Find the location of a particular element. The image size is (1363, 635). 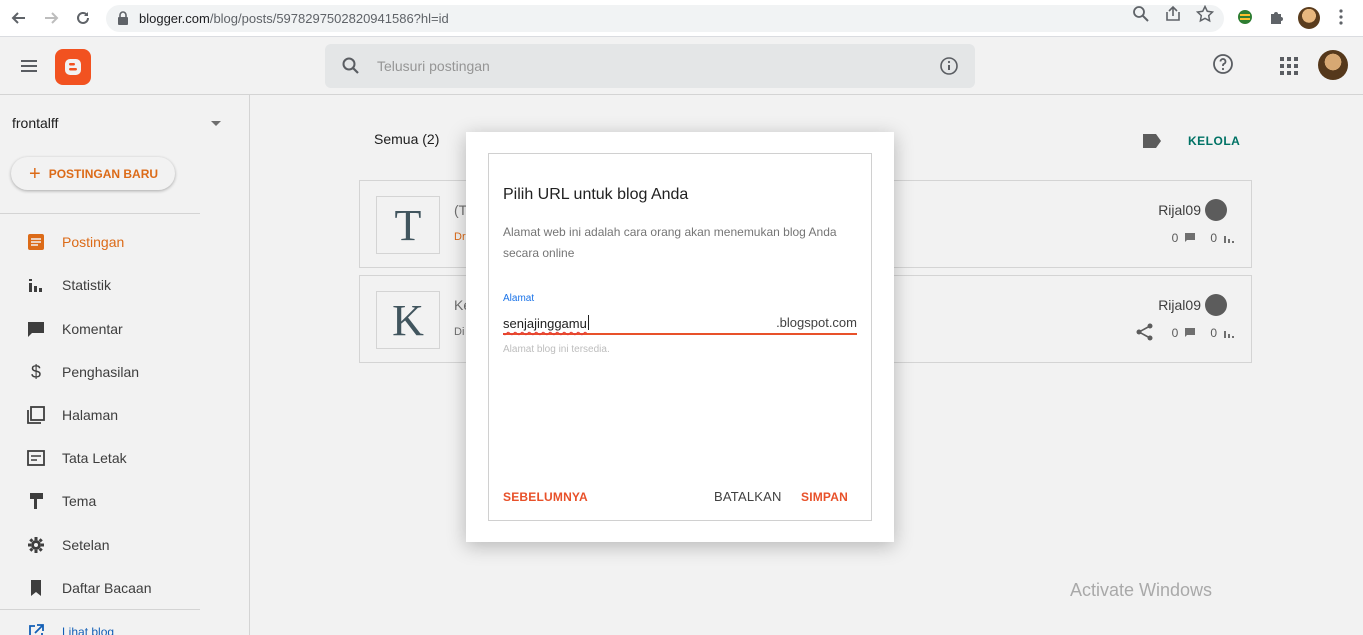

lock-icon is located at coordinates (123, 18).